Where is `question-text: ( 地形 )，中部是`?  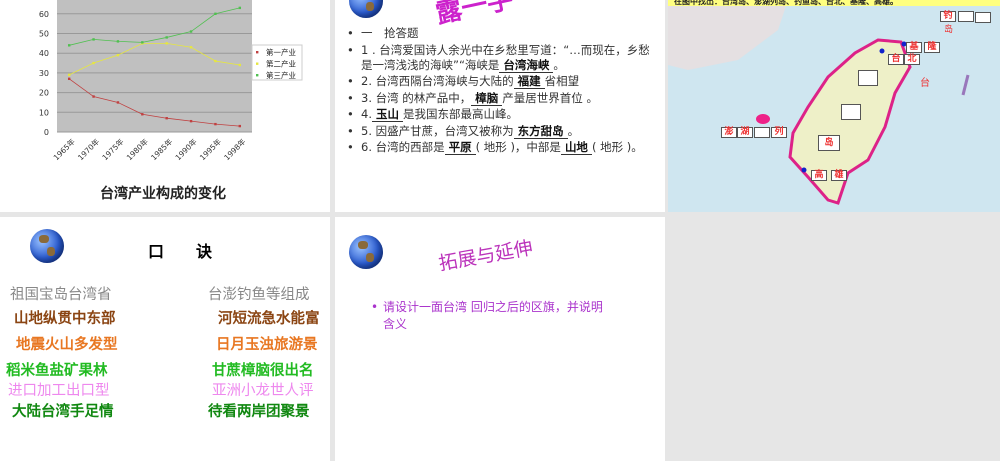 question-text: ( 地形 )，中部是 is located at coordinates (518, 147).